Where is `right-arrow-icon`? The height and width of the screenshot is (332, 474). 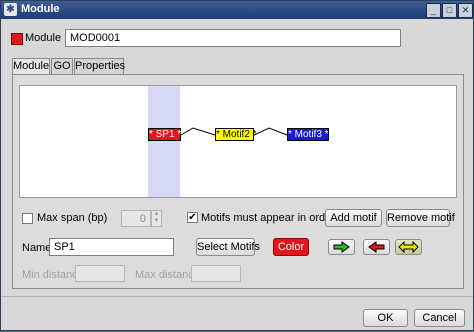
right-arrow-icon is located at coordinates (341, 247).